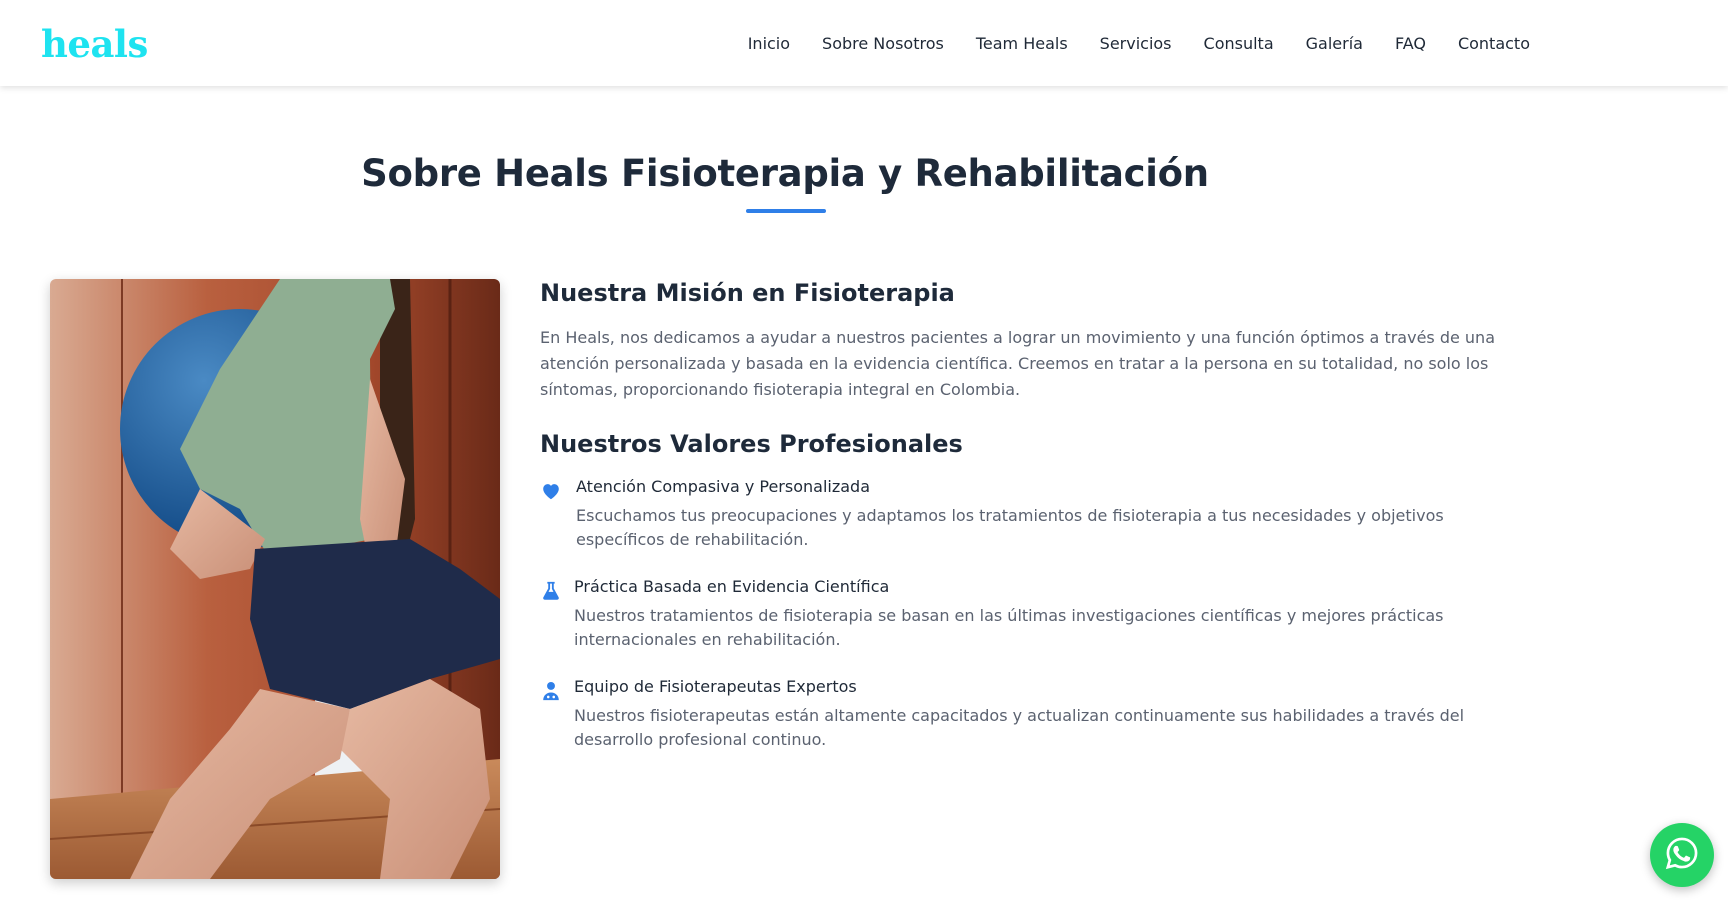 The width and height of the screenshot is (1728, 902). I want to click on mission-heading: Nuestra Misión en Fisioterapia, so click(747, 293).